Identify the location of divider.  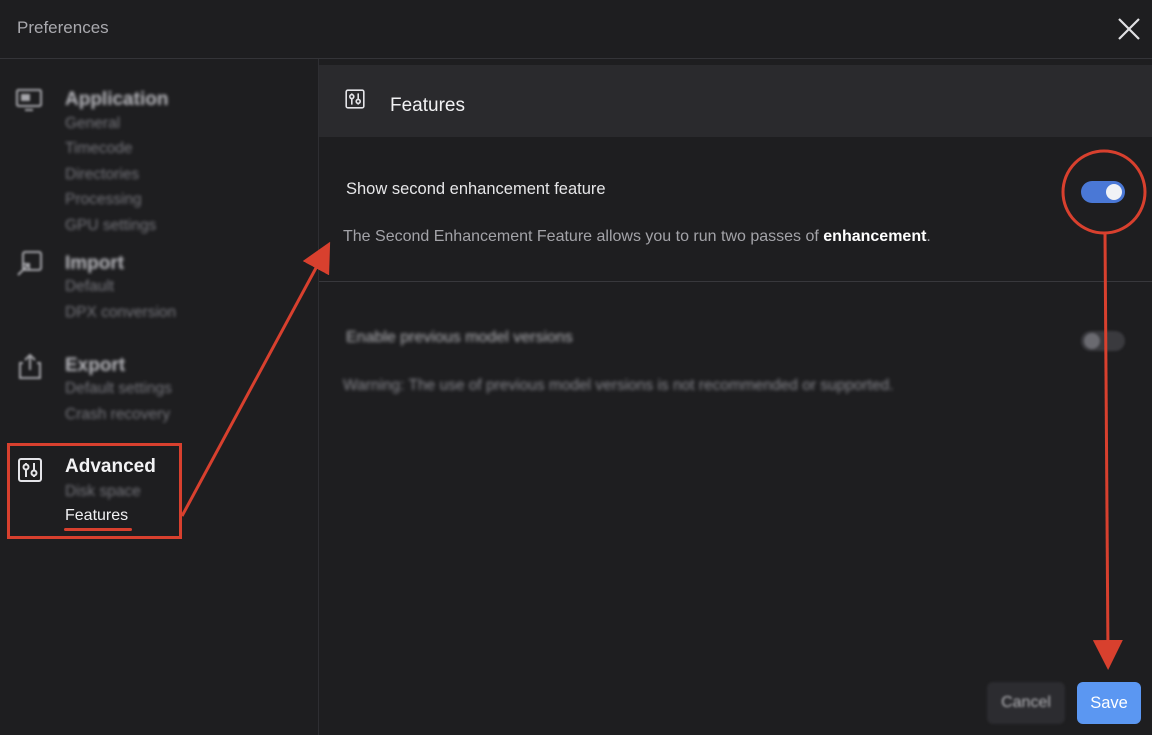
(735, 281).